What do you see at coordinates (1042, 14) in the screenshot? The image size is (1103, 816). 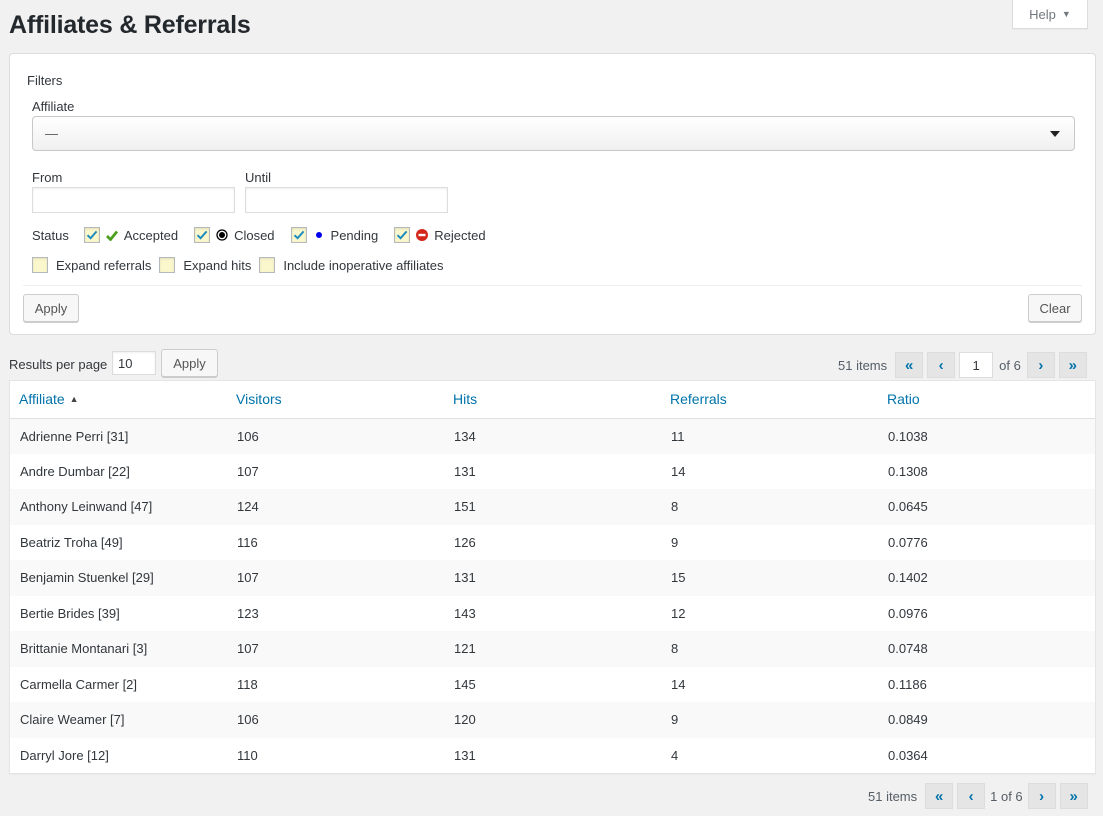 I see `help-label: Help` at bounding box center [1042, 14].